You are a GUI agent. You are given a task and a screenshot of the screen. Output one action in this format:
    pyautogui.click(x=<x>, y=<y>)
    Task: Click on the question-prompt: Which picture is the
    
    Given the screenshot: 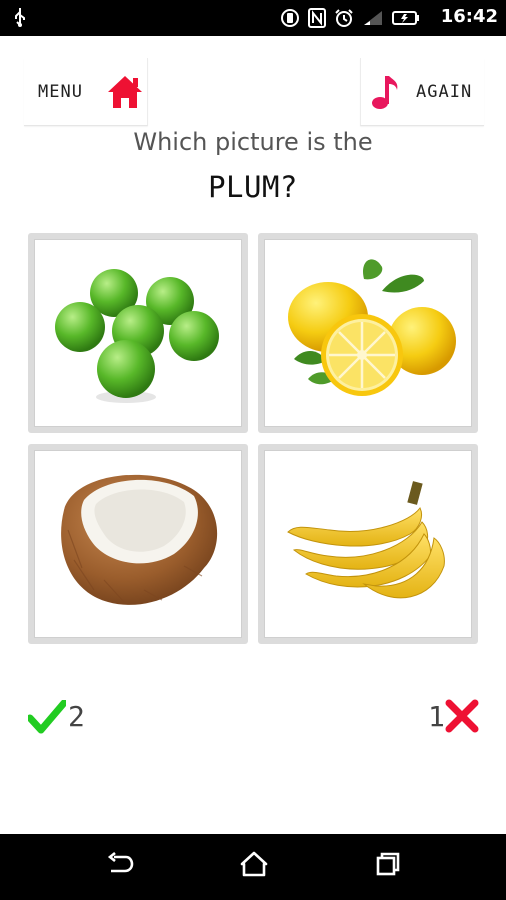 What is the action you would take?
    pyautogui.click(x=253, y=142)
    